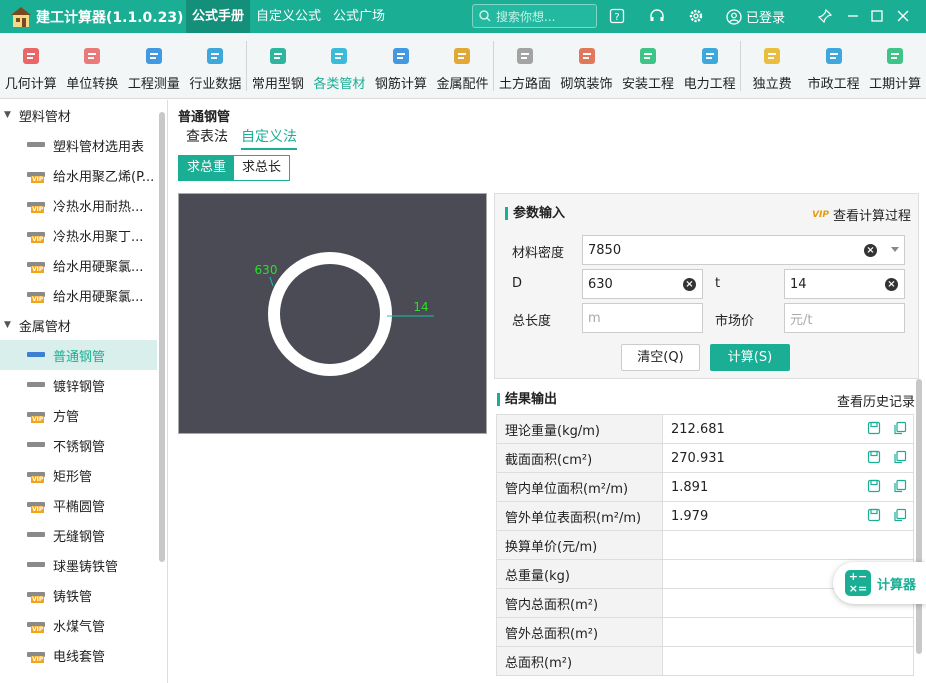 This screenshot has height=683, width=926. Describe the element at coordinates (772, 66) in the screenshot. I see `toolbar-item-12: 独立费` at that location.